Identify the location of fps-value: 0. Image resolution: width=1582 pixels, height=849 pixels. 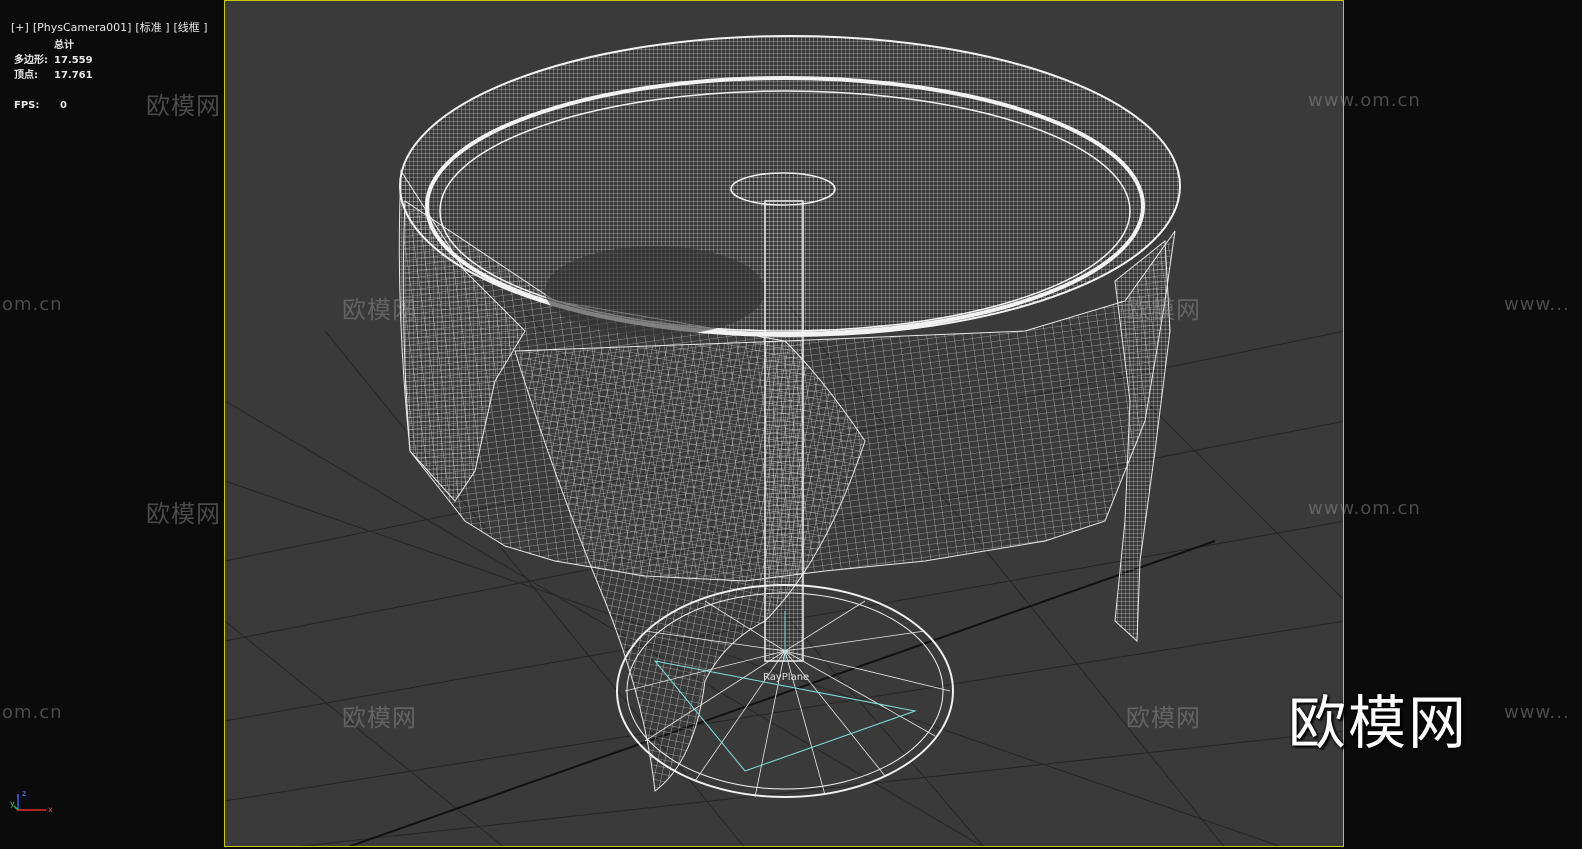
(63, 105).